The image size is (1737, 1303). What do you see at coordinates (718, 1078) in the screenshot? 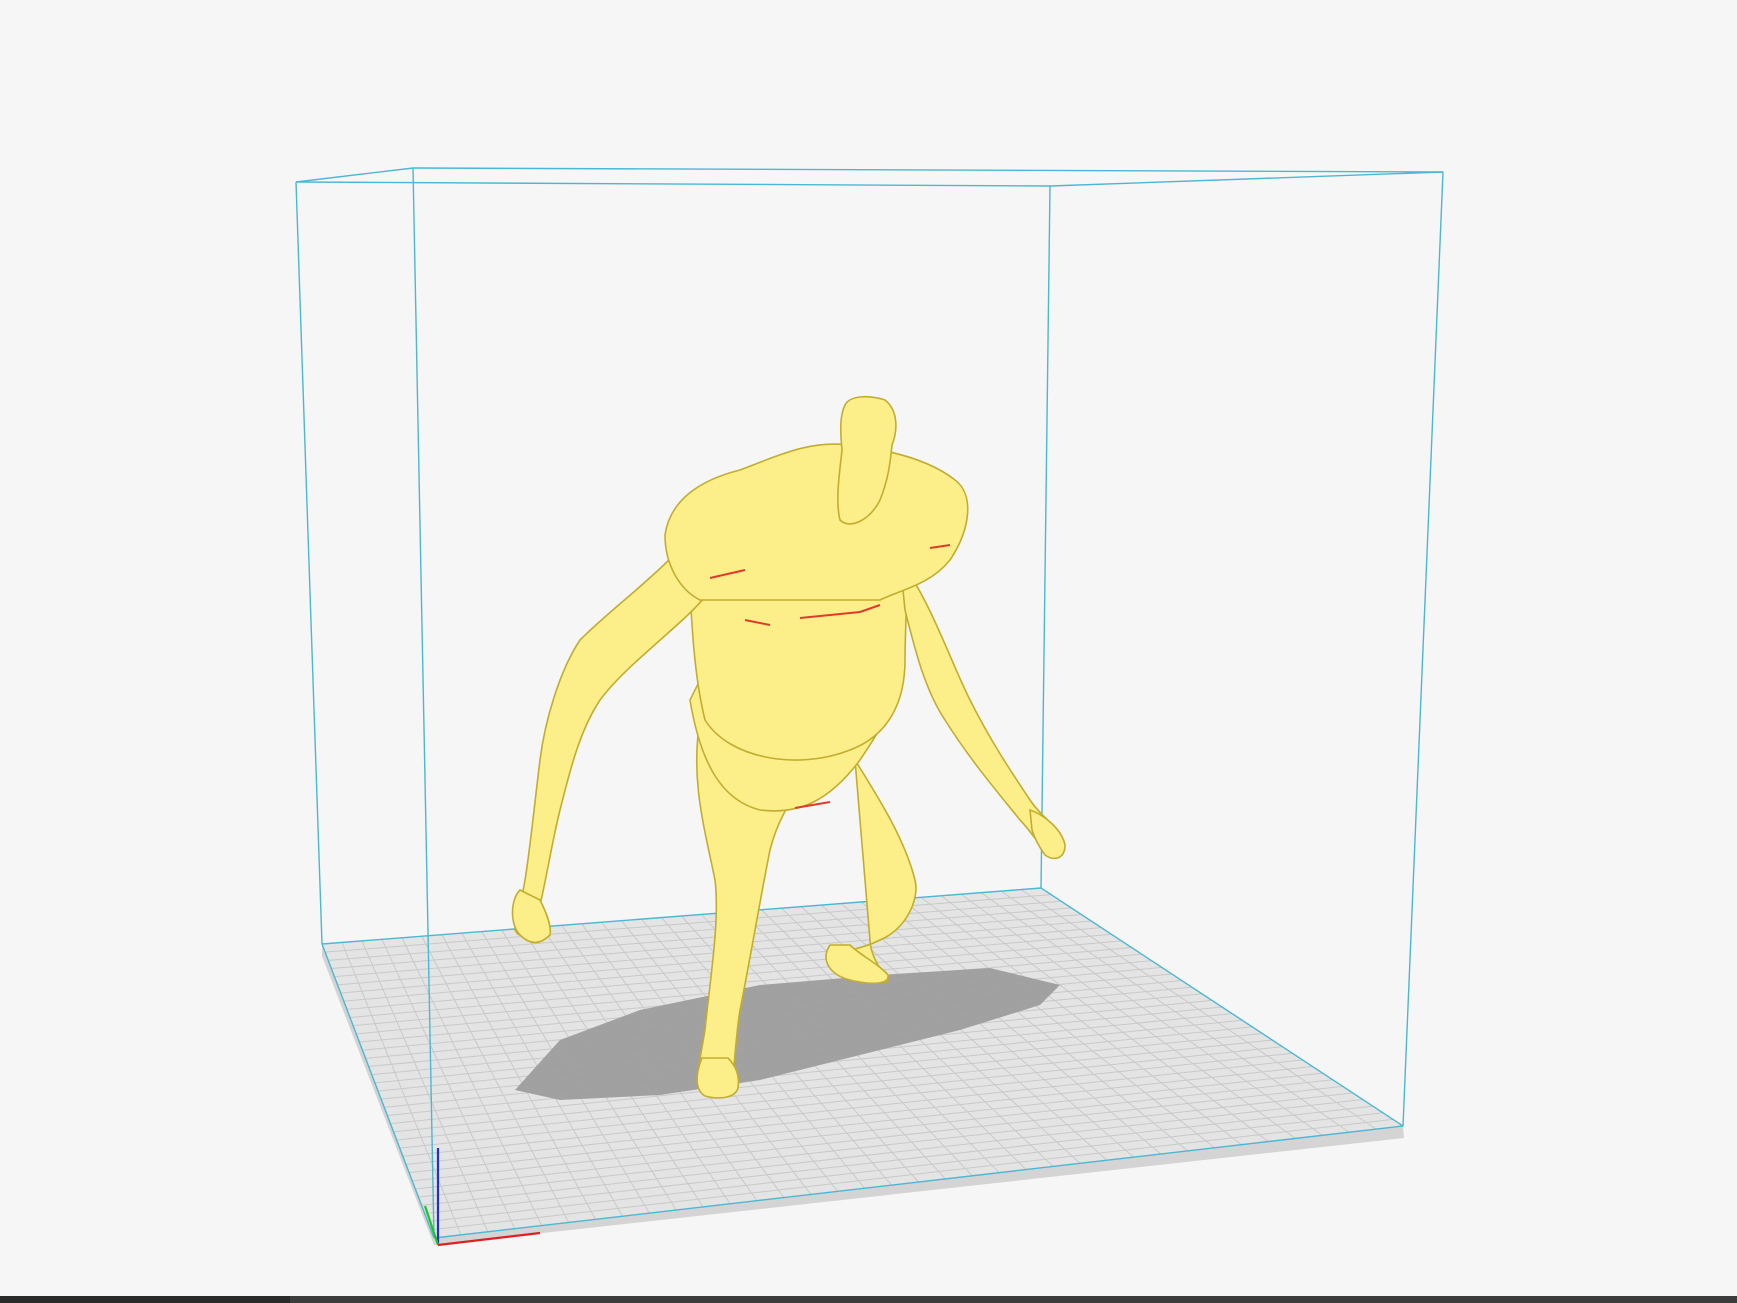
I see `model-left-foot` at bounding box center [718, 1078].